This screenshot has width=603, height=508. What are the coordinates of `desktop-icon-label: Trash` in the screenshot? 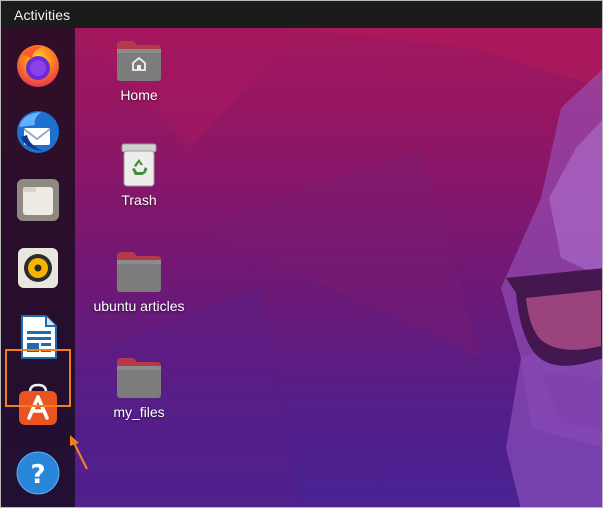 It's located at (139, 200).